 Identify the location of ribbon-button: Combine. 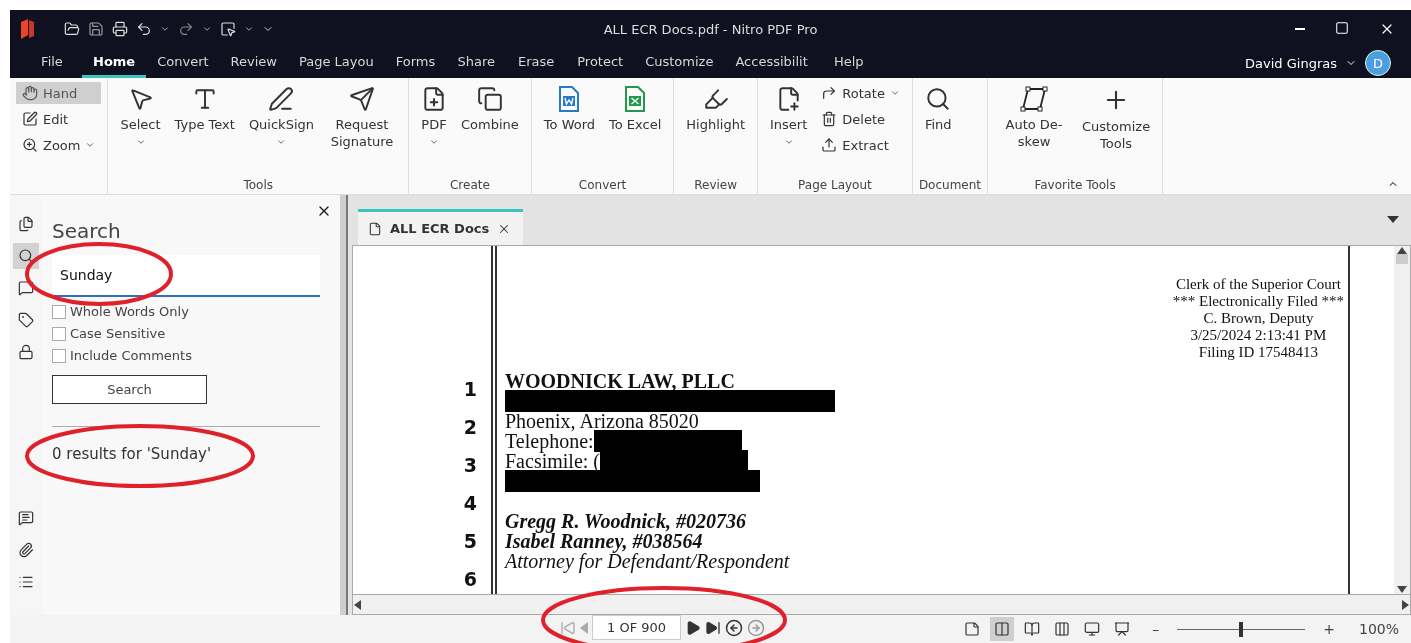
(490, 109).